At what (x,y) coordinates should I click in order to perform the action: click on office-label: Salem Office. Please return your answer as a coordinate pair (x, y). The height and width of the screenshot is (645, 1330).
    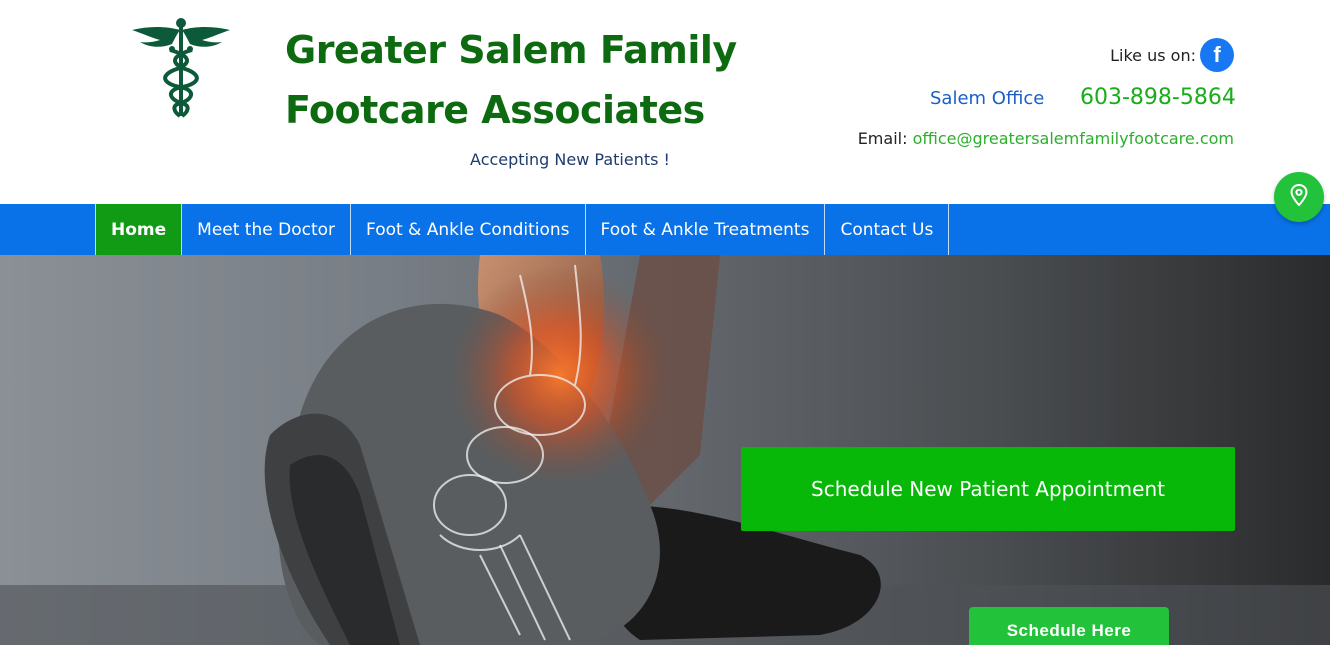
    Looking at the image, I should click on (987, 98).